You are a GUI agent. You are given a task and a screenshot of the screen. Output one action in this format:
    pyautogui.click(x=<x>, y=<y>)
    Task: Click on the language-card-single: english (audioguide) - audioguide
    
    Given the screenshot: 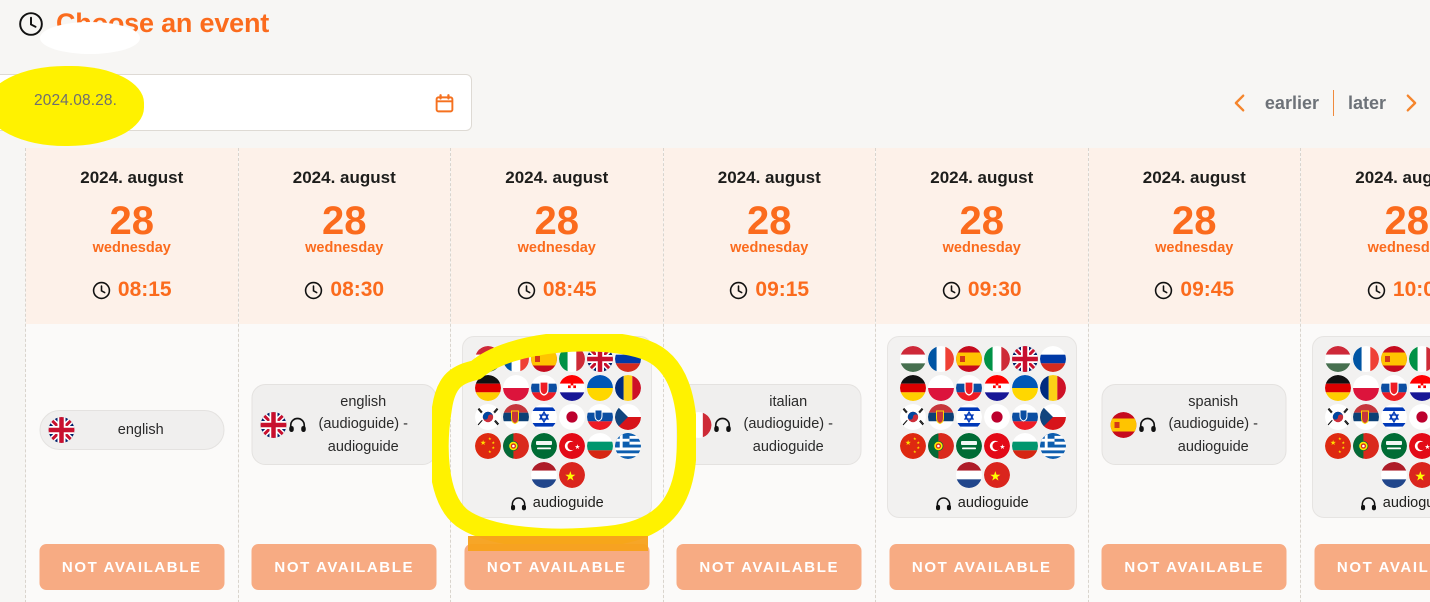 What is the action you would take?
    pyautogui.click(x=344, y=425)
    